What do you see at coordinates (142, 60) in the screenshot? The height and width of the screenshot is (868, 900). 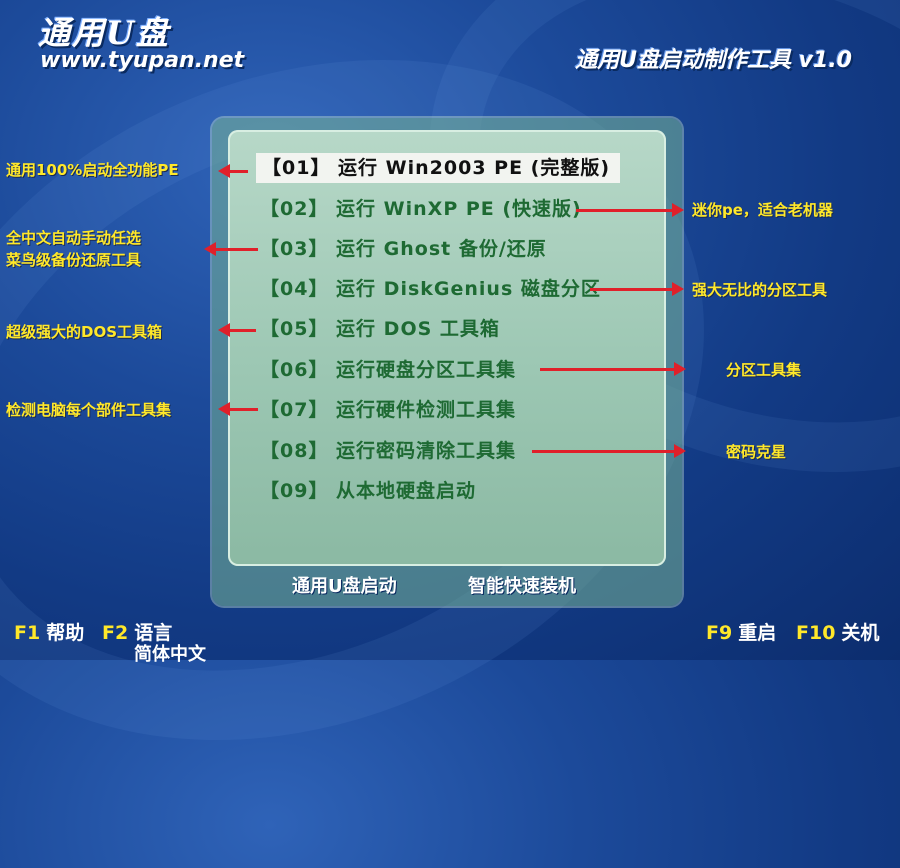 I see `website-url: www.tyupan.net` at bounding box center [142, 60].